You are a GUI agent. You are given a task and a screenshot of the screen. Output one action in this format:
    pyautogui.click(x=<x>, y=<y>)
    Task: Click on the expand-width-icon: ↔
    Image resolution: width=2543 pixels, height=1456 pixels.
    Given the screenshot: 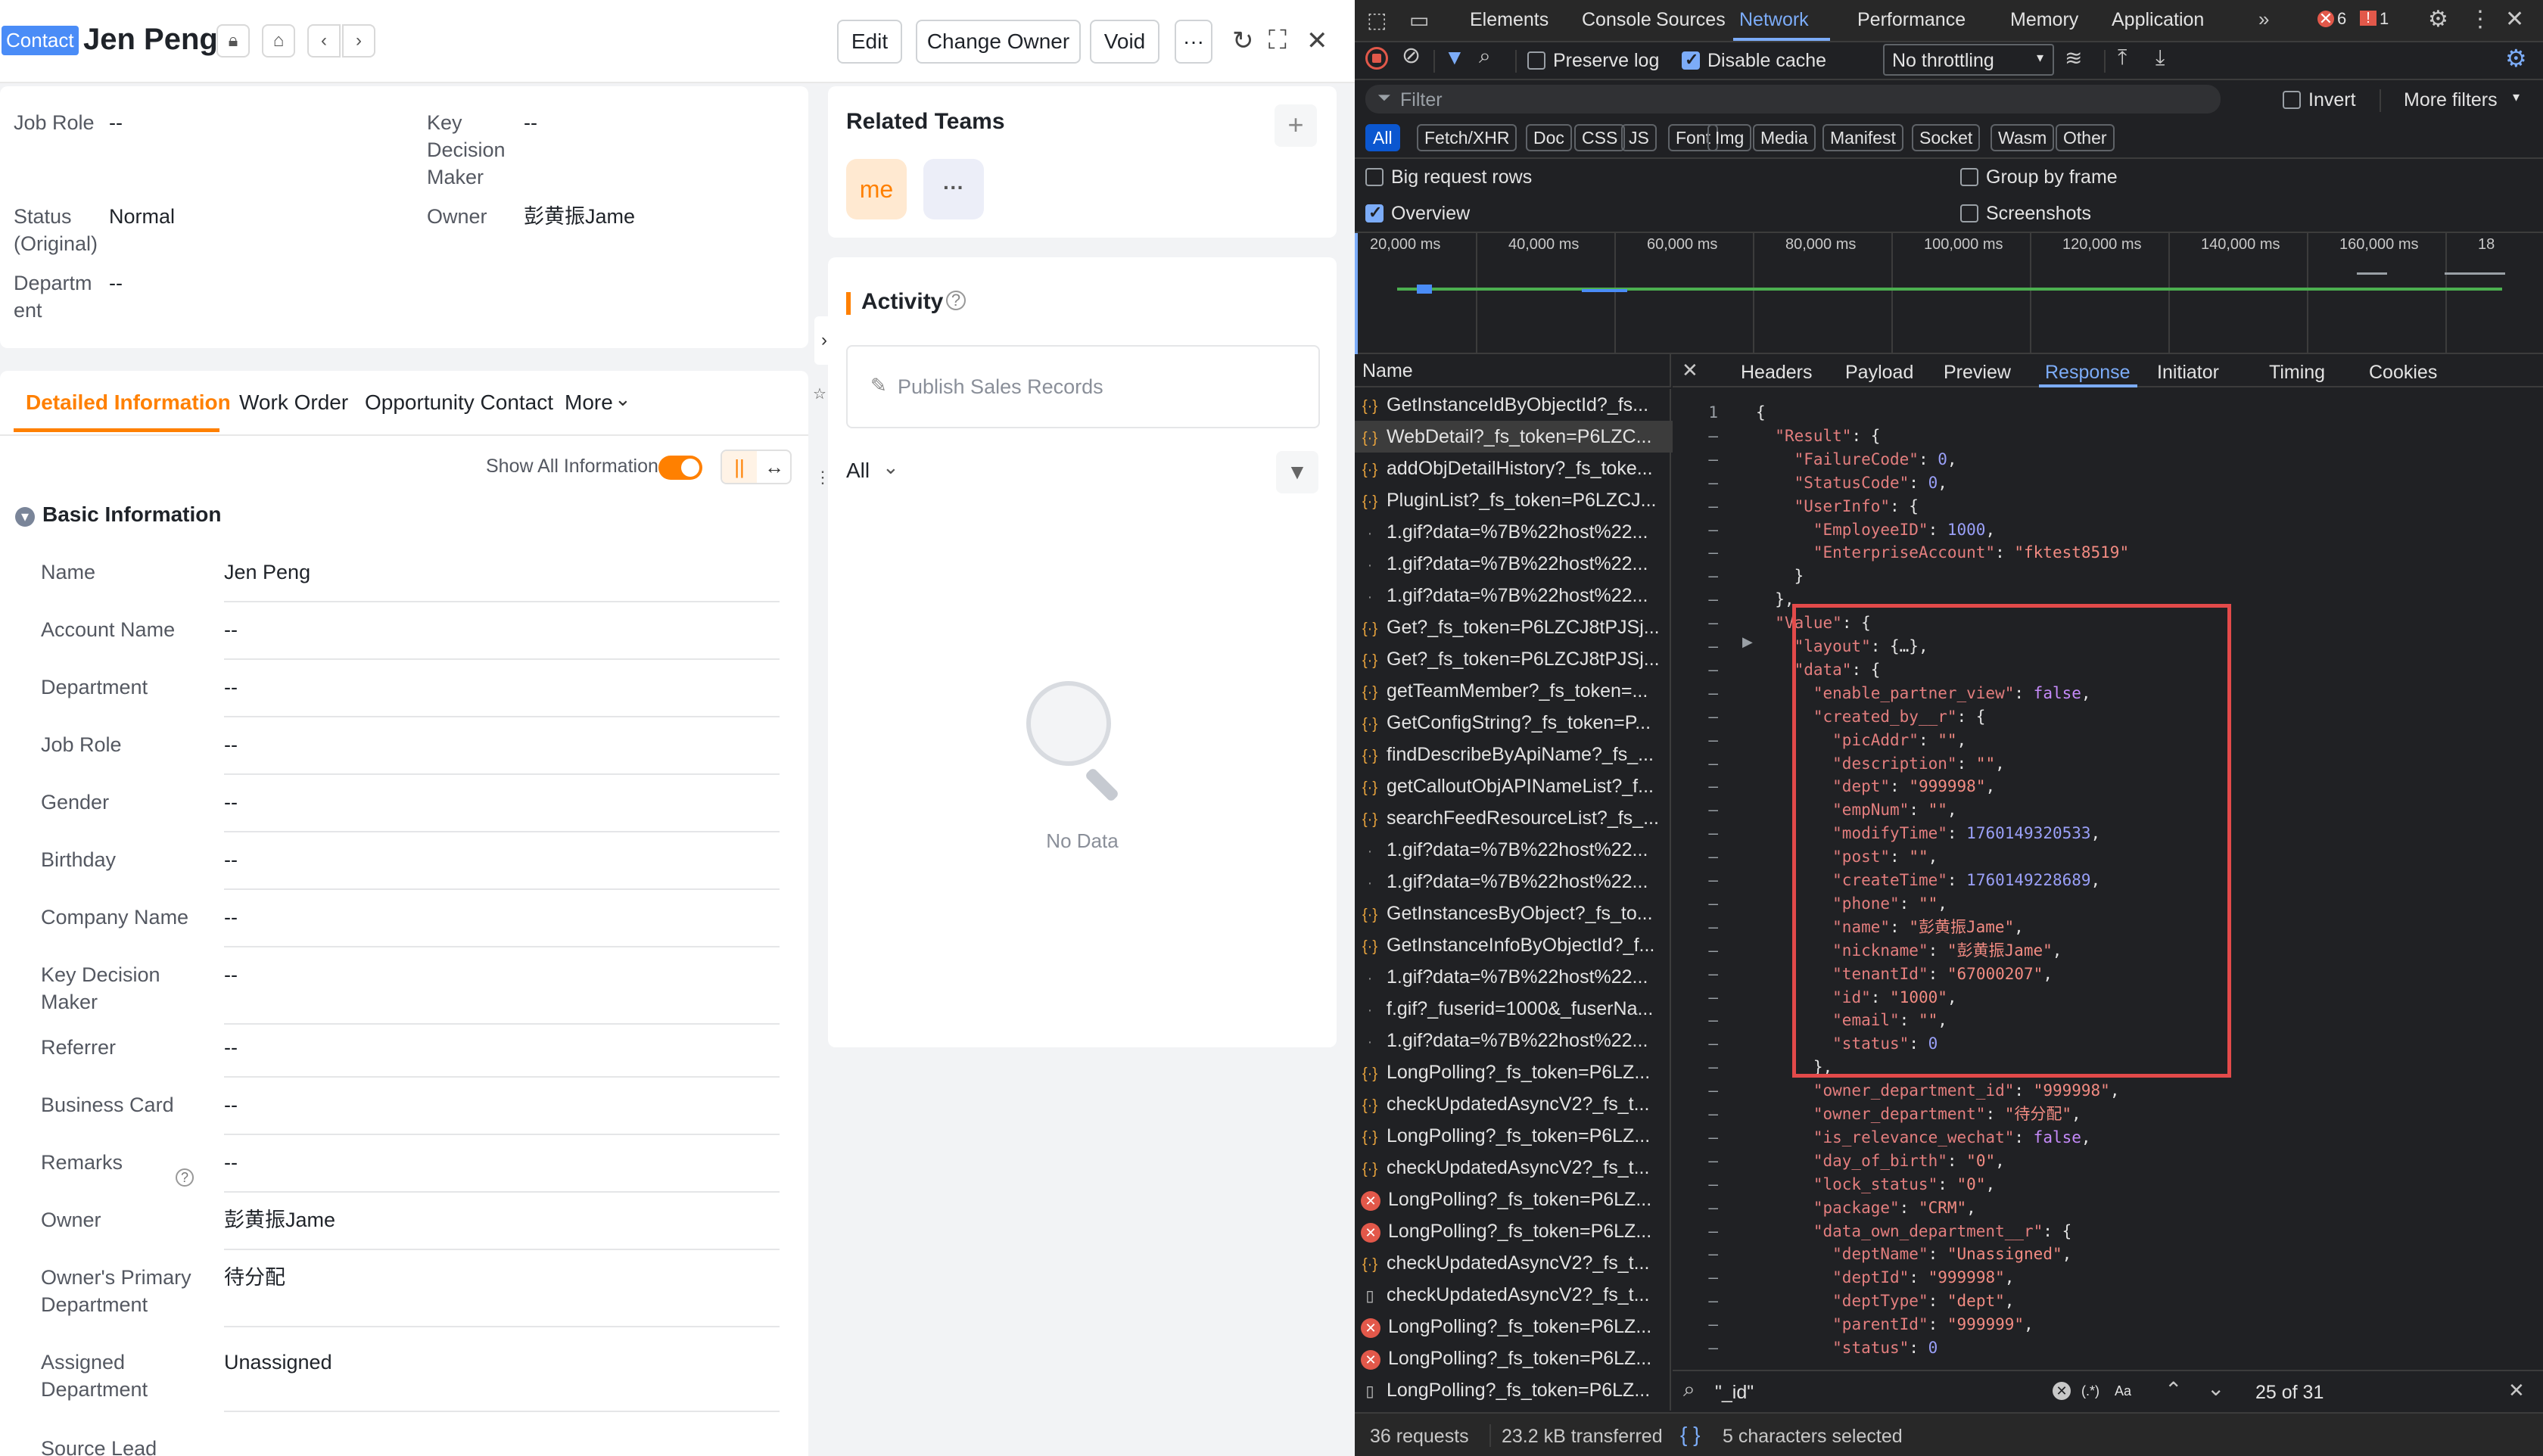 What is the action you would take?
    pyautogui.click(x=774, y=467)
    